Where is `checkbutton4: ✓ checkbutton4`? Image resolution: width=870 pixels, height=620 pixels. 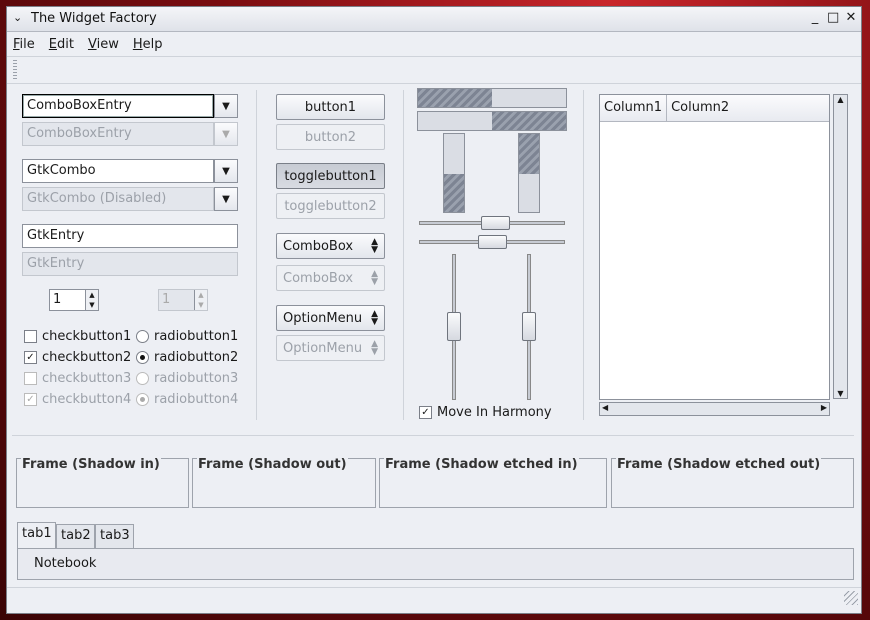
checkbutton4: ✓ checkbutton4 is located at coordinates (77, 399).